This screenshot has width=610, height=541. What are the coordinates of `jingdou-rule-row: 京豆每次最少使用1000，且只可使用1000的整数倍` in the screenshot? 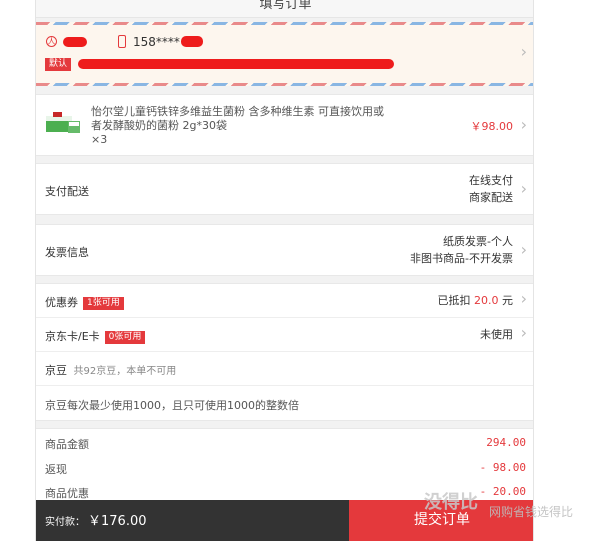 It's located at (284, 404).